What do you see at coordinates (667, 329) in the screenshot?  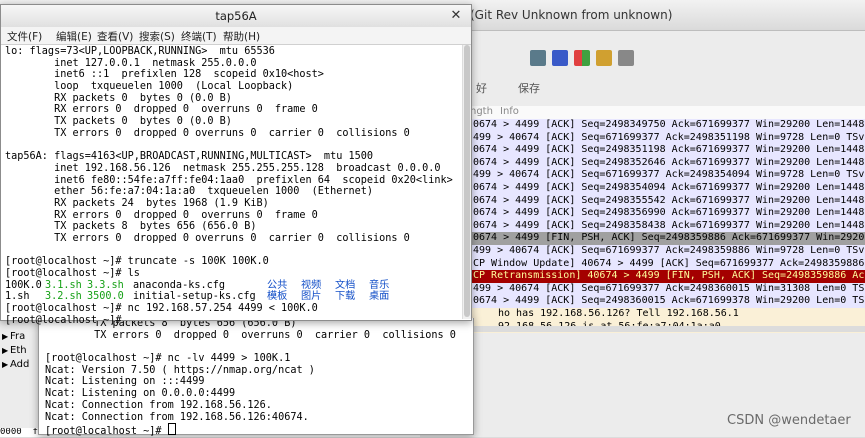 I see `packet-list-hscrollbar` at bounding box center [667, 329].